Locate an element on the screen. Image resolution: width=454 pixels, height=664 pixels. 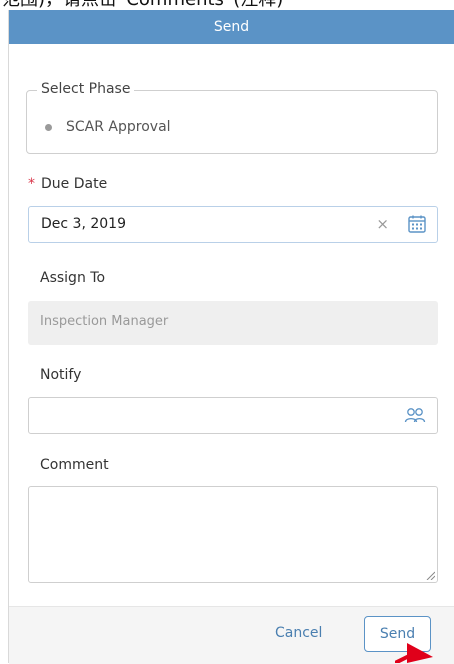
background-instruction-text: 范围)，请点击“Comments”(注释) is located at coordinates (227, 5).